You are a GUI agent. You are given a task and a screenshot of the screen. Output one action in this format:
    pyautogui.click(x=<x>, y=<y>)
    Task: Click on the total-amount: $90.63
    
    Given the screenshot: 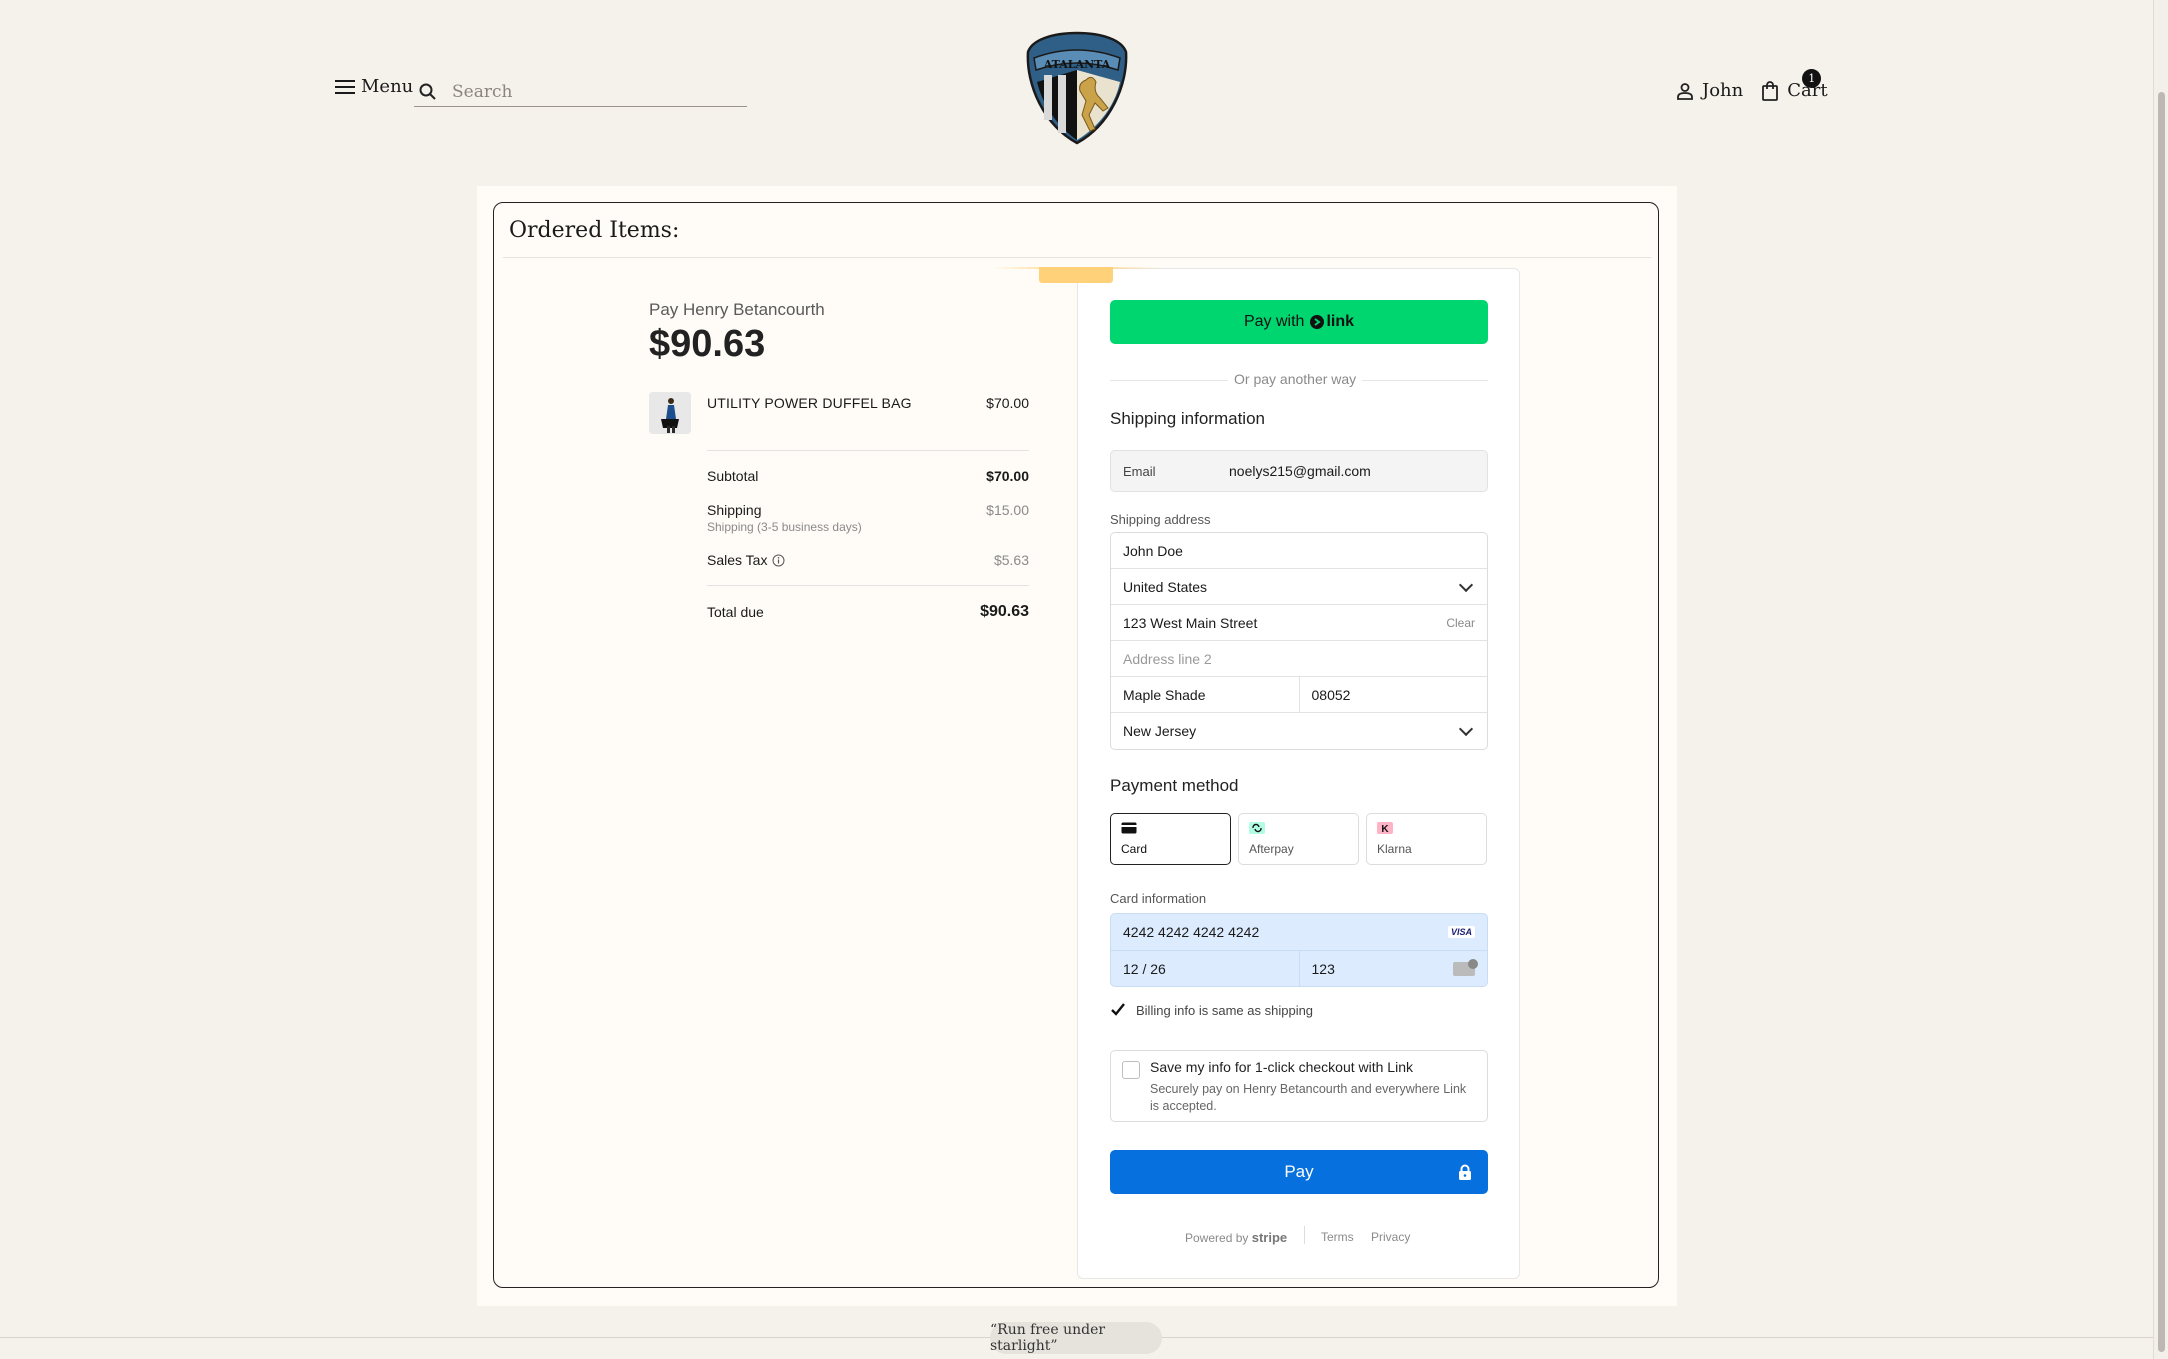 What is the action you would take?
    pyautogui.click(x=707, y=344)
    